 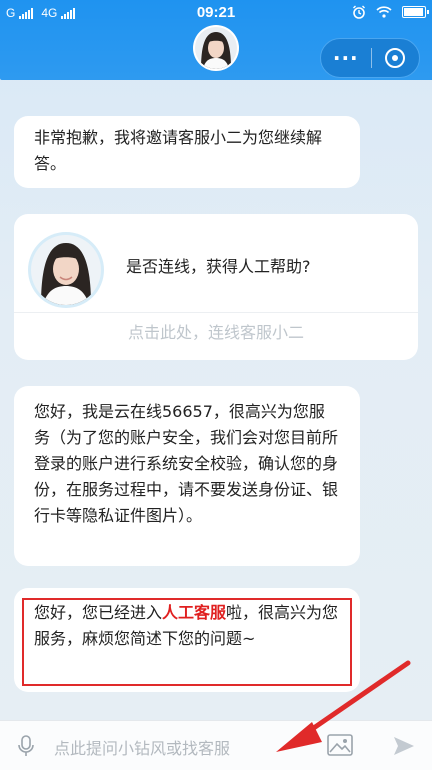 I want to click on agent-avatar-large-icon, so click(x=66, y=270).